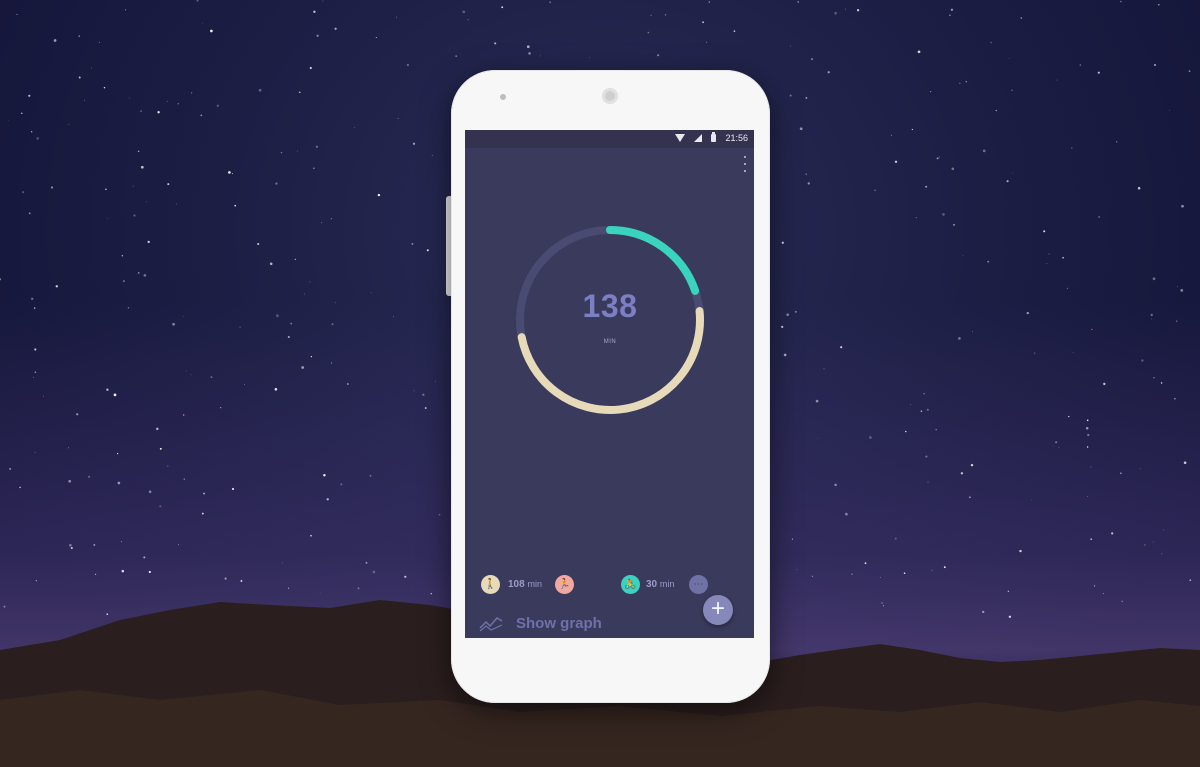  I want to click on cycling-minutes: 30 min, so click(660, 584).